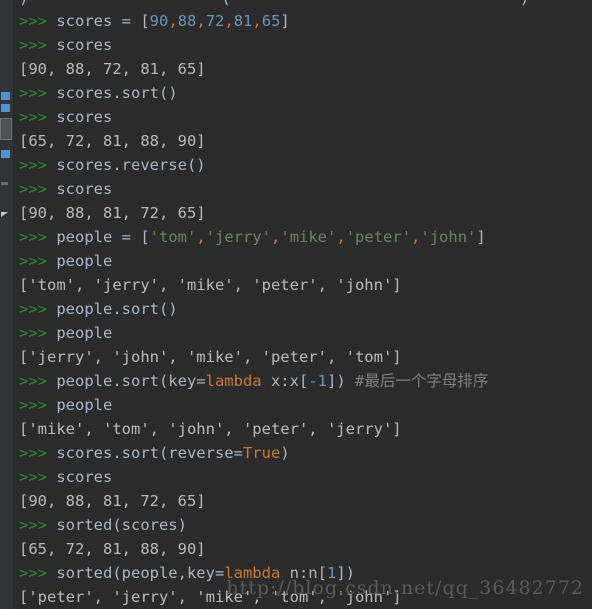 This screenshot has height=609, width=592. Describe the element at coordinates (302, 21) in the screenshot. I see `input-line: >>> scores = [90,88,72,81,65]` at that location.